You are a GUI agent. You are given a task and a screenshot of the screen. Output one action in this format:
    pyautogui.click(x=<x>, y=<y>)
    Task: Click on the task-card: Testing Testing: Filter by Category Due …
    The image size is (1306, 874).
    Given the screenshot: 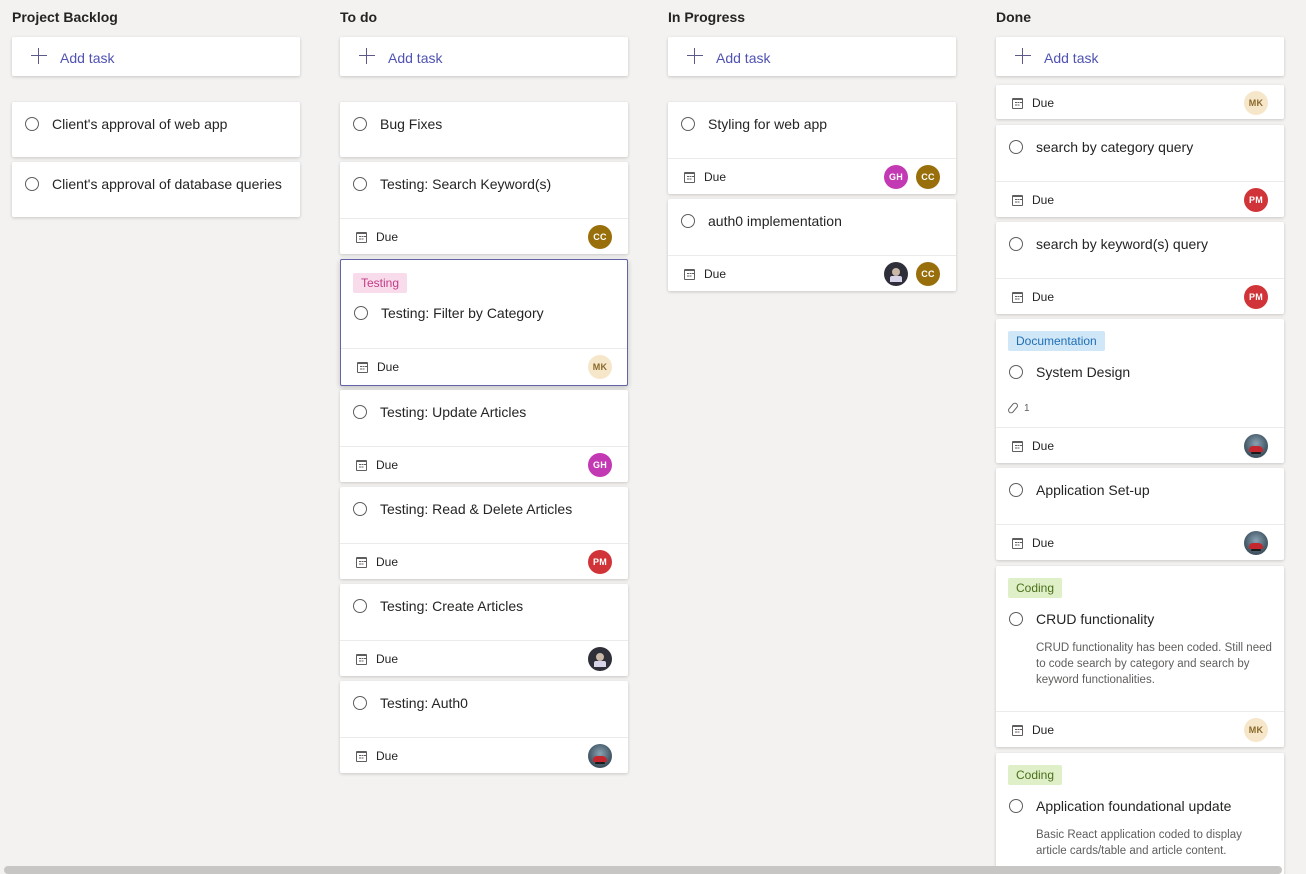 What is the action you would take?
    pyautogui.click(x=484, y=322)
    